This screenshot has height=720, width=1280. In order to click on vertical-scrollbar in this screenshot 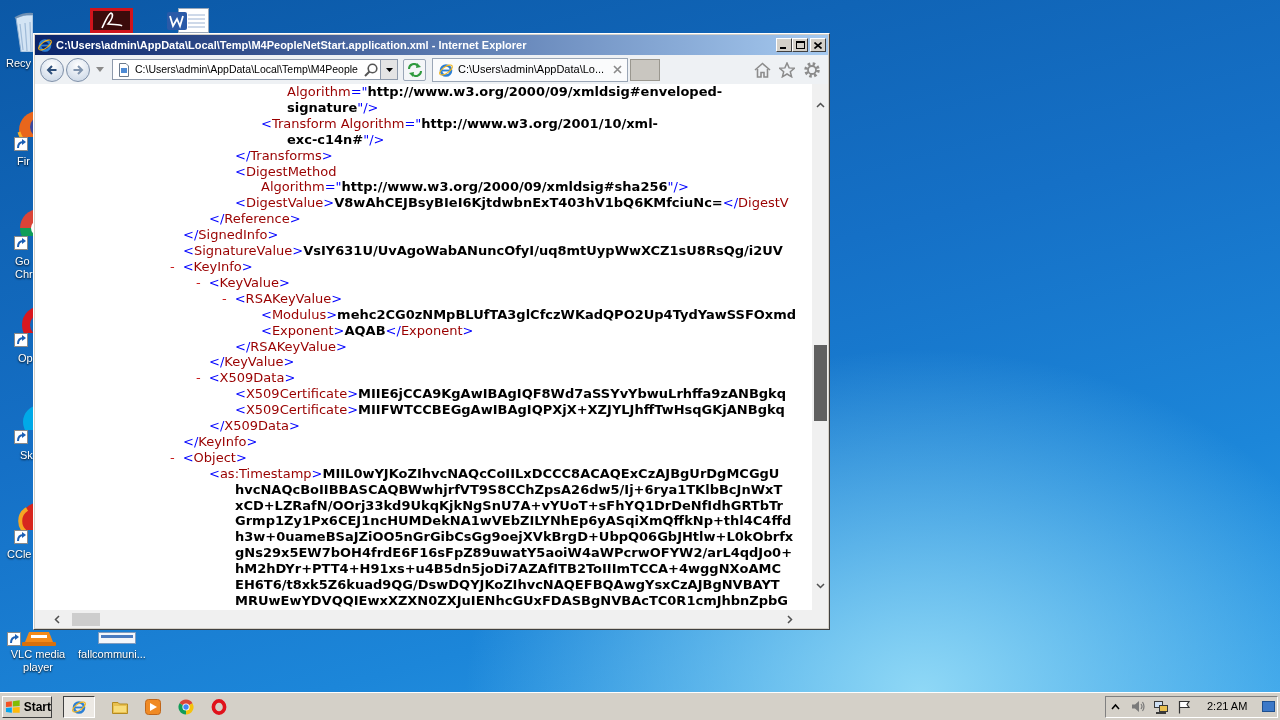, I will do `click(820, 347)`.